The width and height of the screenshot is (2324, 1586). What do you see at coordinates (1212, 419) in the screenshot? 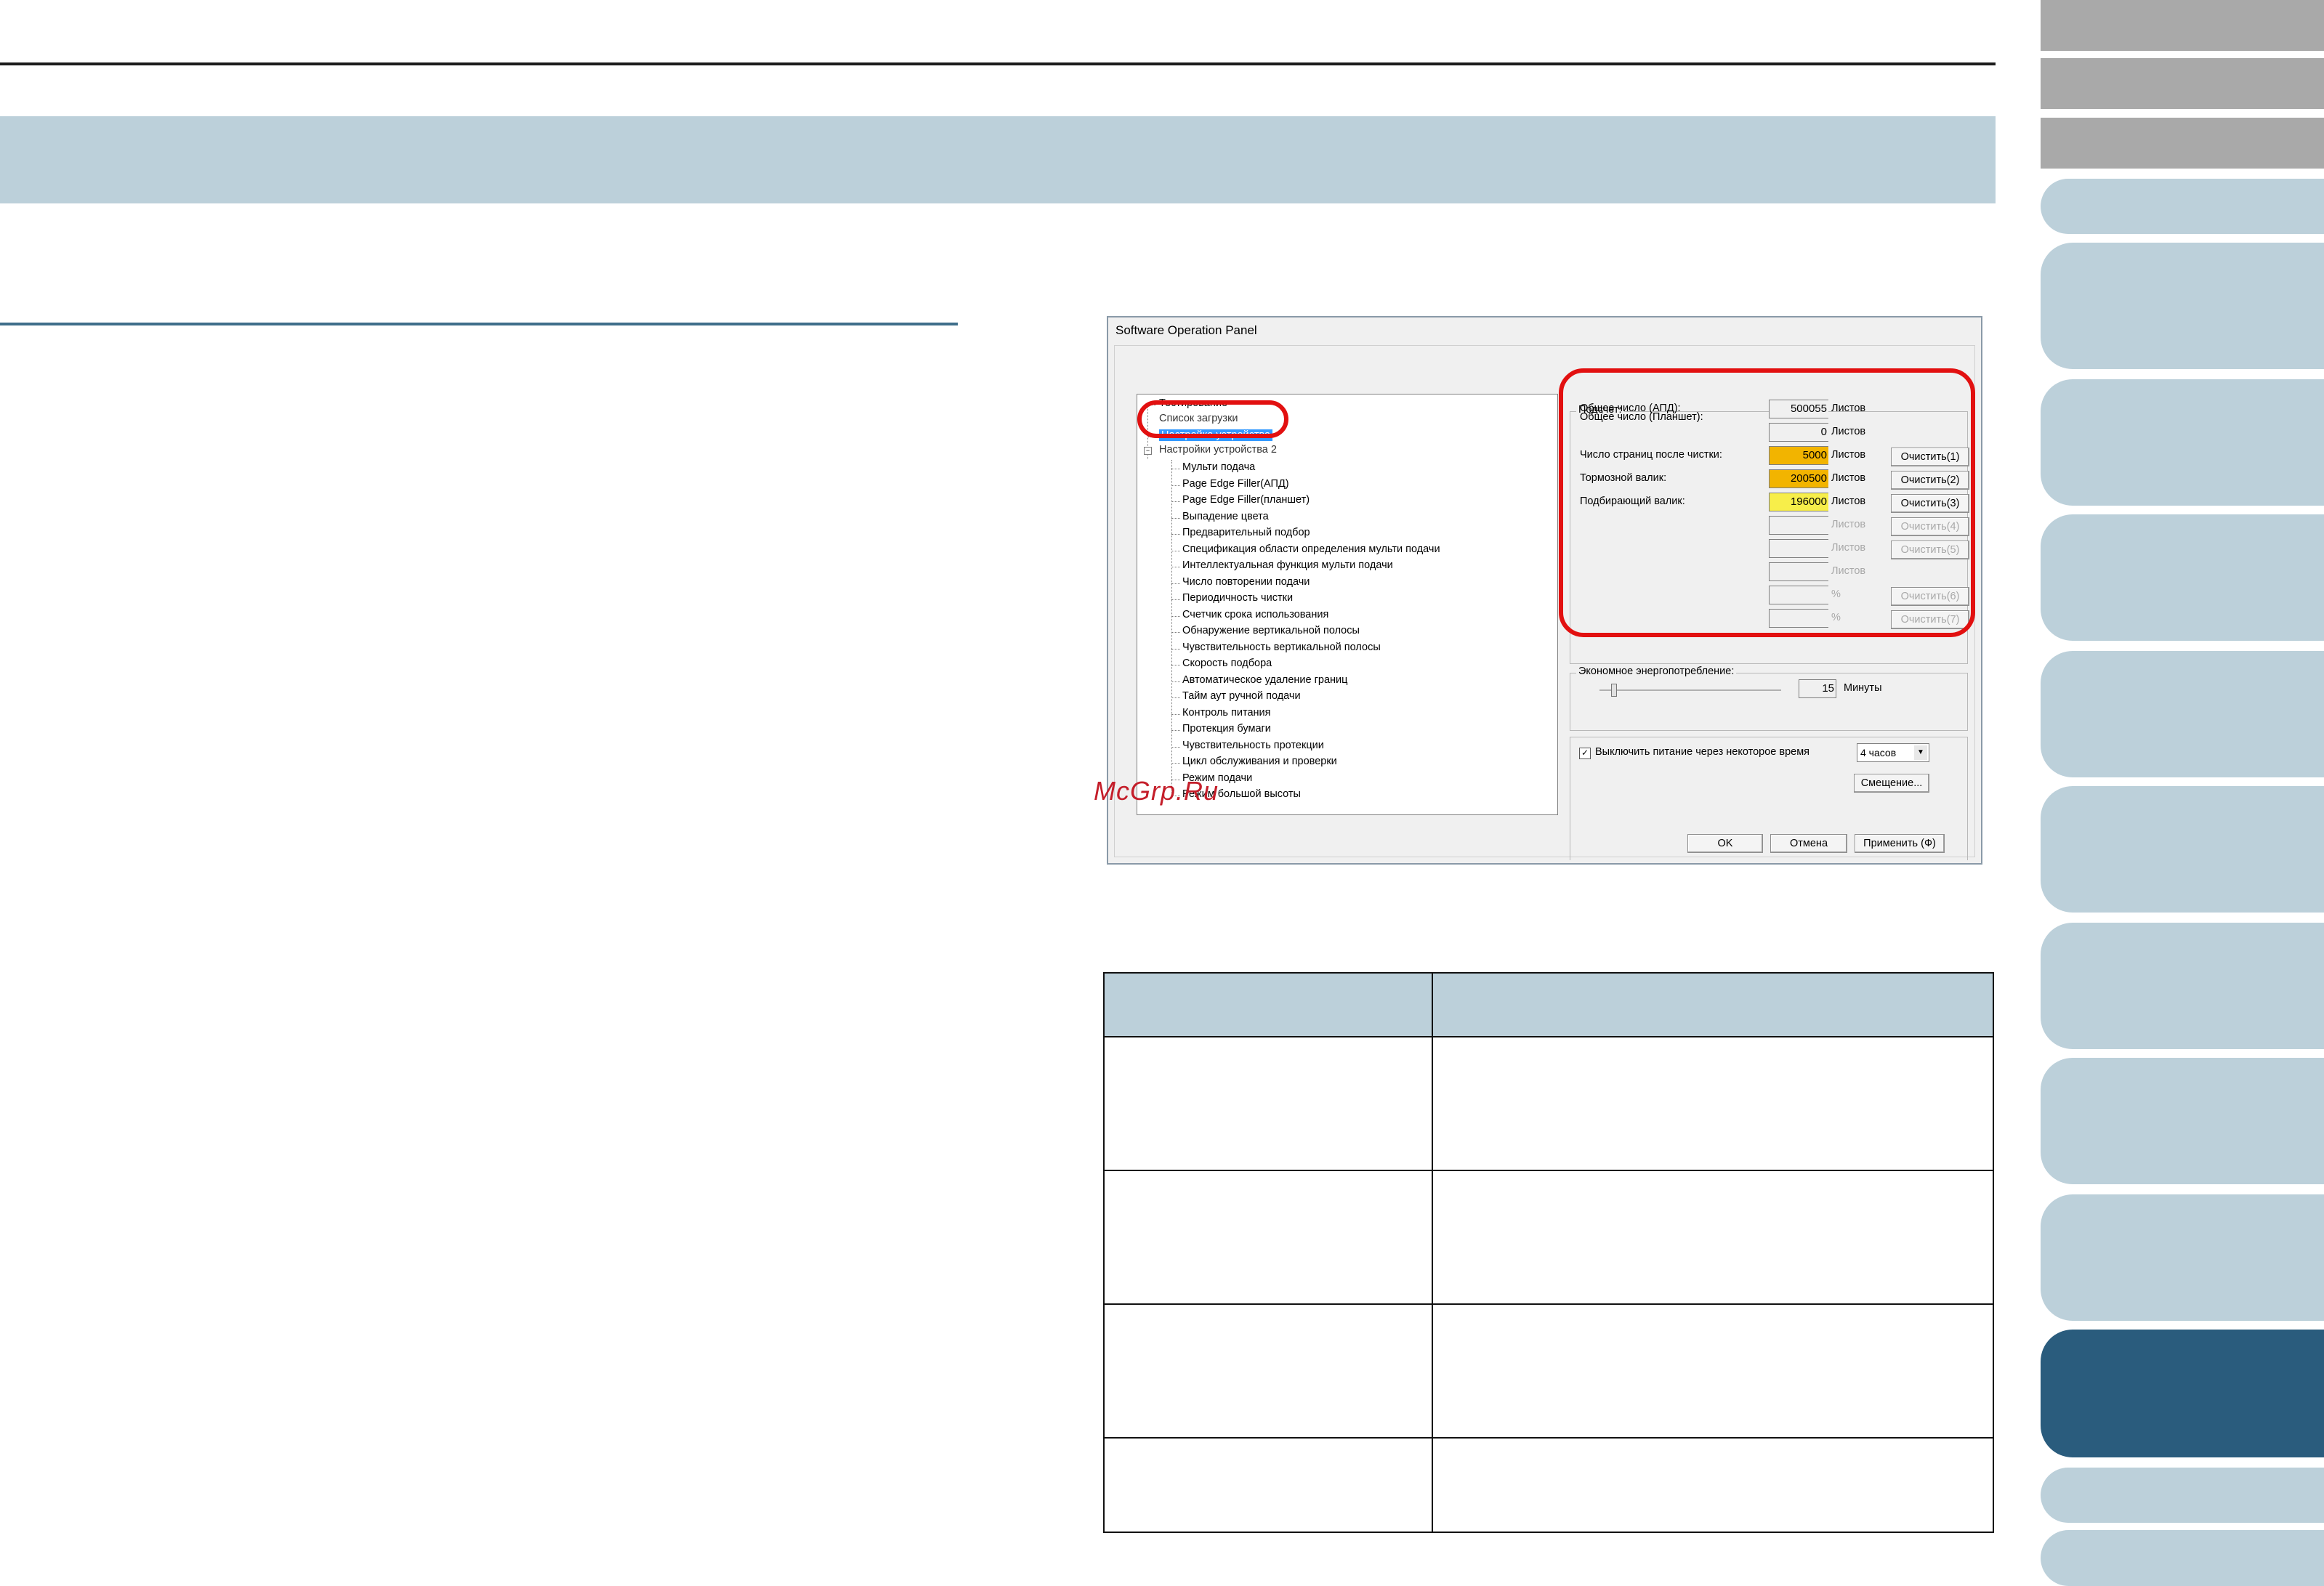
I see `tree-highlight-oval` at bounding box center [1212, 419].